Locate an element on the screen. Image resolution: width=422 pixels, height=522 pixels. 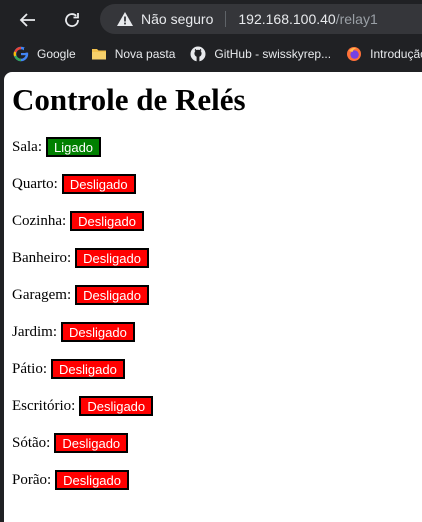
page-title: Controle de Relés is located at coordinates (129, 99).